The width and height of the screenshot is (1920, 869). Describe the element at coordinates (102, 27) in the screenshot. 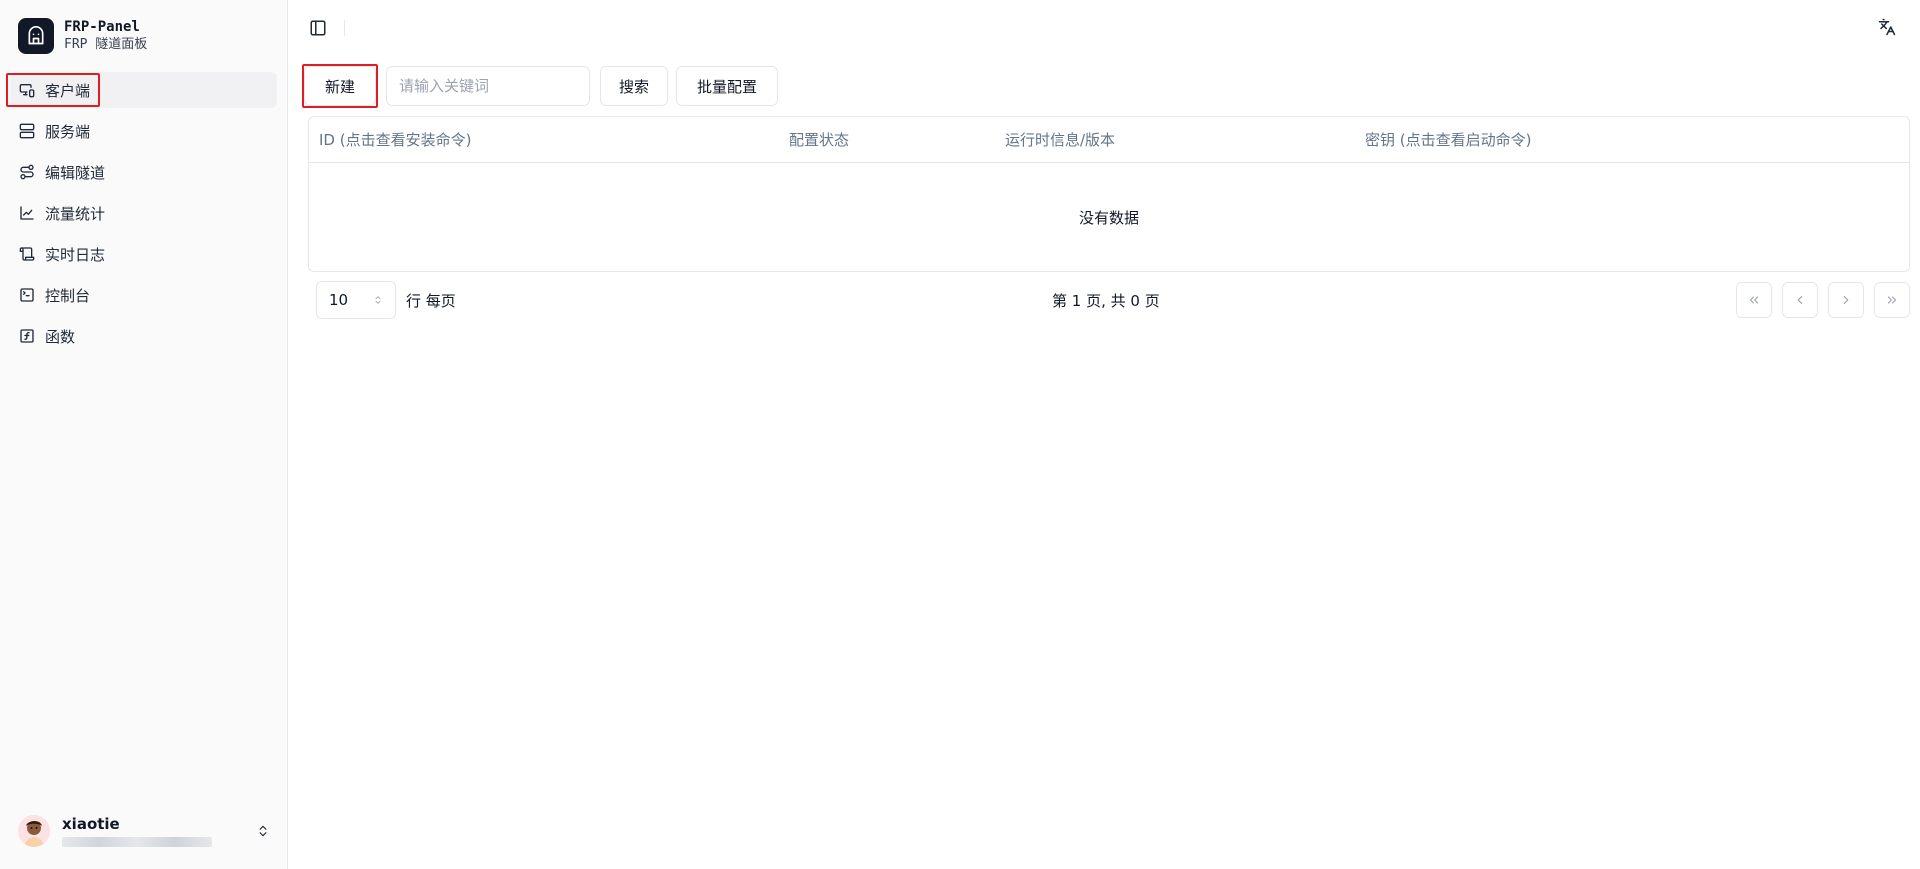

I see `brand-title: FRP-Panel` at that location.